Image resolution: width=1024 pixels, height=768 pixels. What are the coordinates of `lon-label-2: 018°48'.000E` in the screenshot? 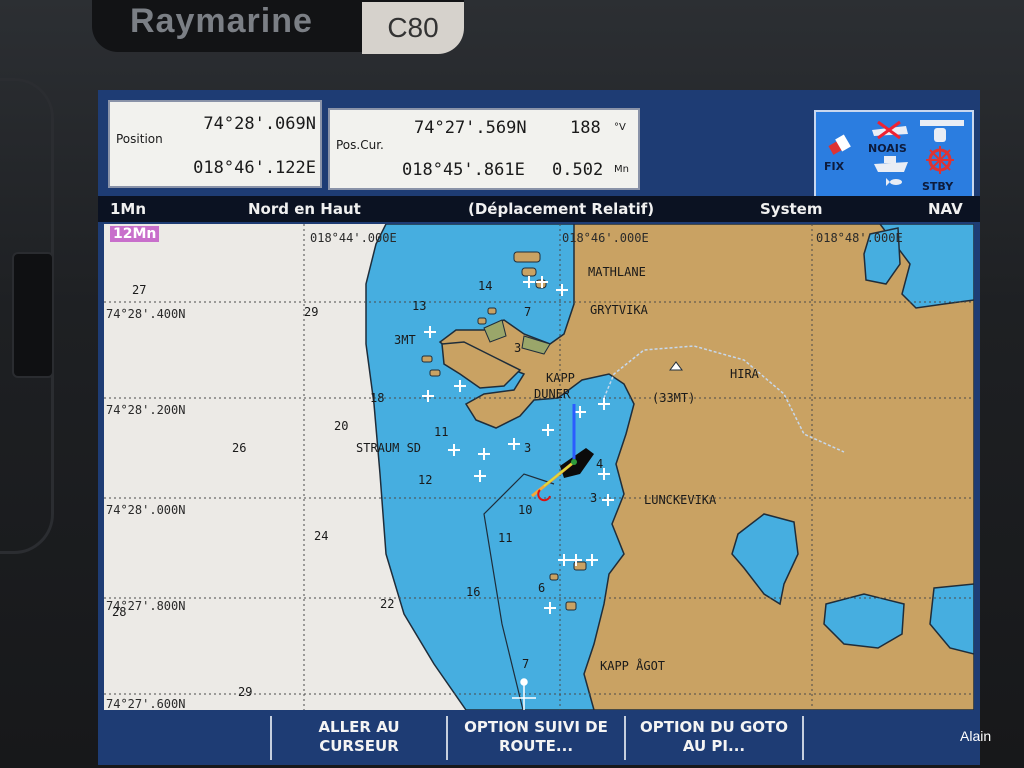 It's located at (859, 238).